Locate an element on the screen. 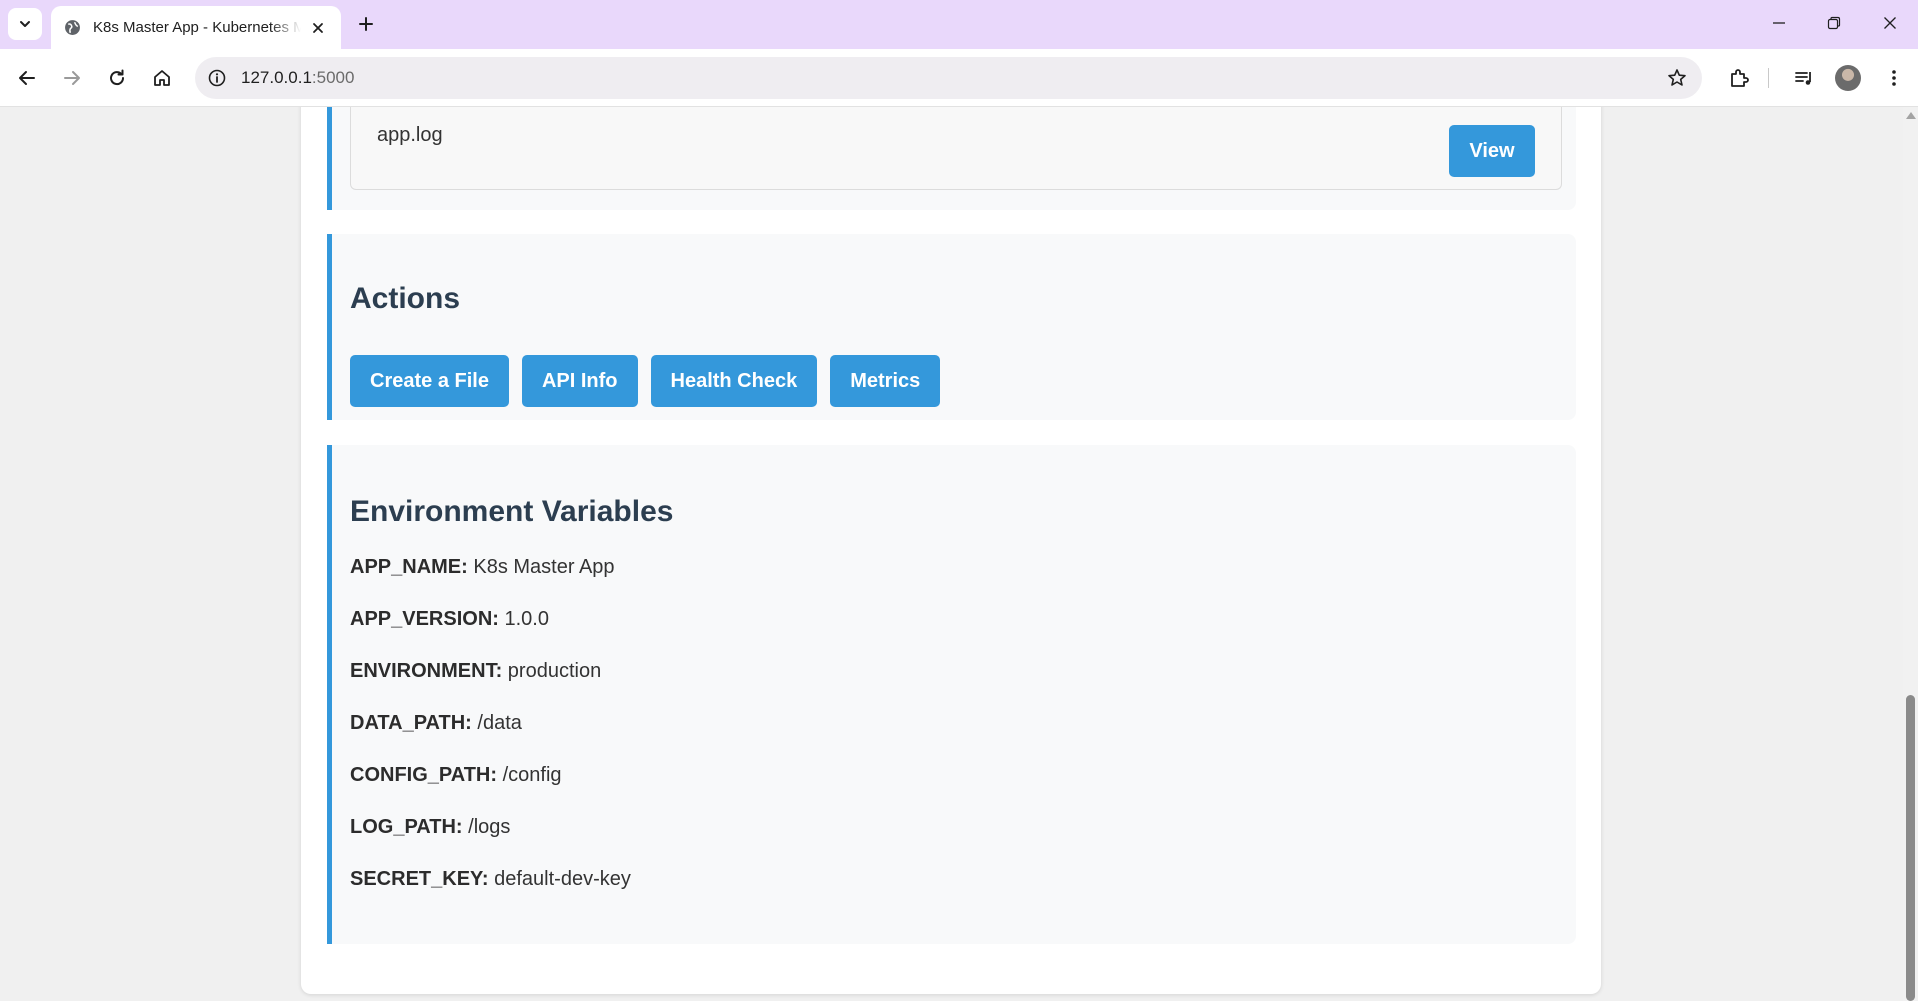 This screenshot has width=1918, height=1001. view-file-button: View is located at coordinates (1492, 151).